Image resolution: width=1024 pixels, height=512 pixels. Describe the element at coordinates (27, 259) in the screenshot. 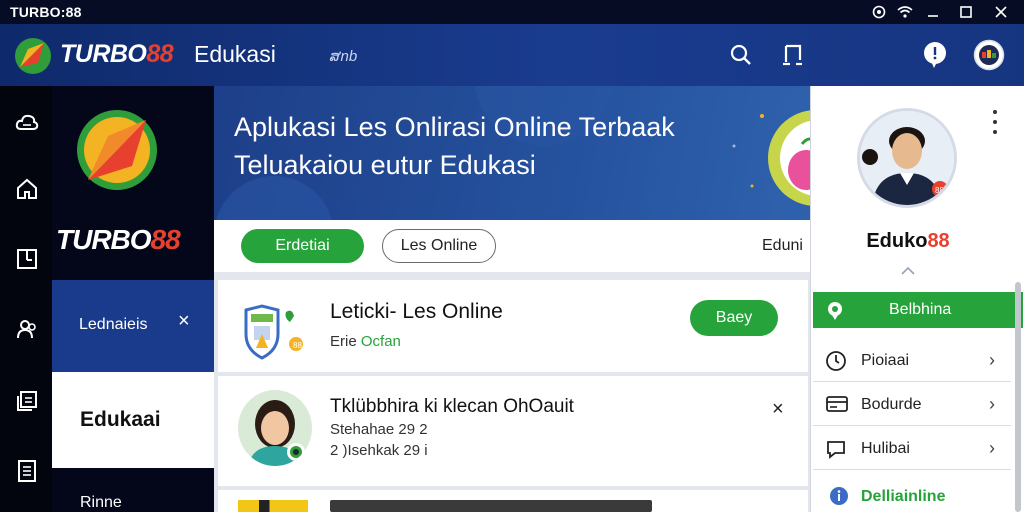

I see `book-icon` at that location.